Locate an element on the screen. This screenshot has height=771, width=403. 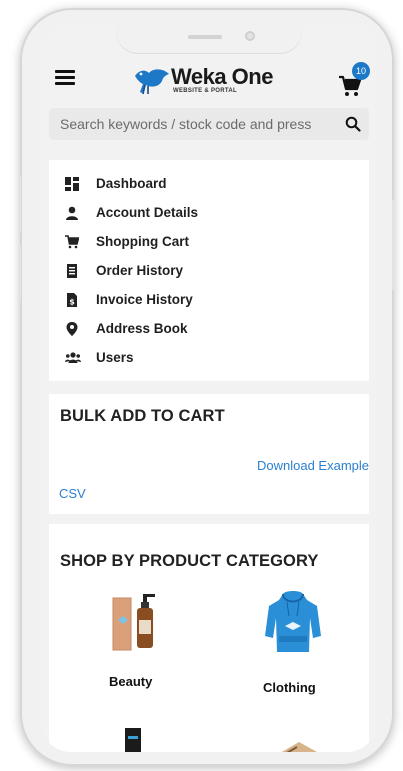
user-icon is located at coordinates (72, 213).